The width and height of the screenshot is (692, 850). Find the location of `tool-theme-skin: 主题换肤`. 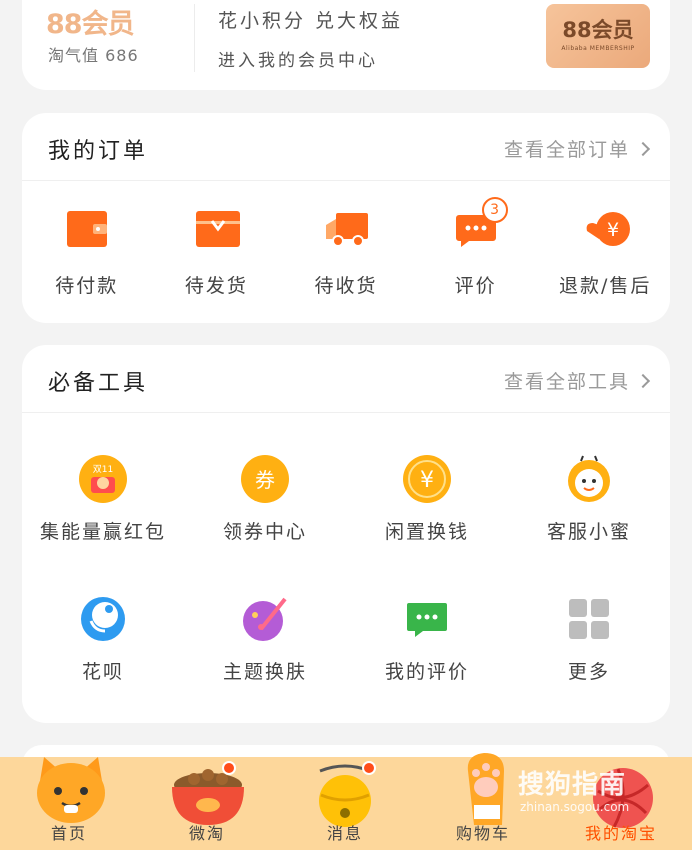

tool-theme-skin: 主题换肤 is located at coordinates (265, 639).